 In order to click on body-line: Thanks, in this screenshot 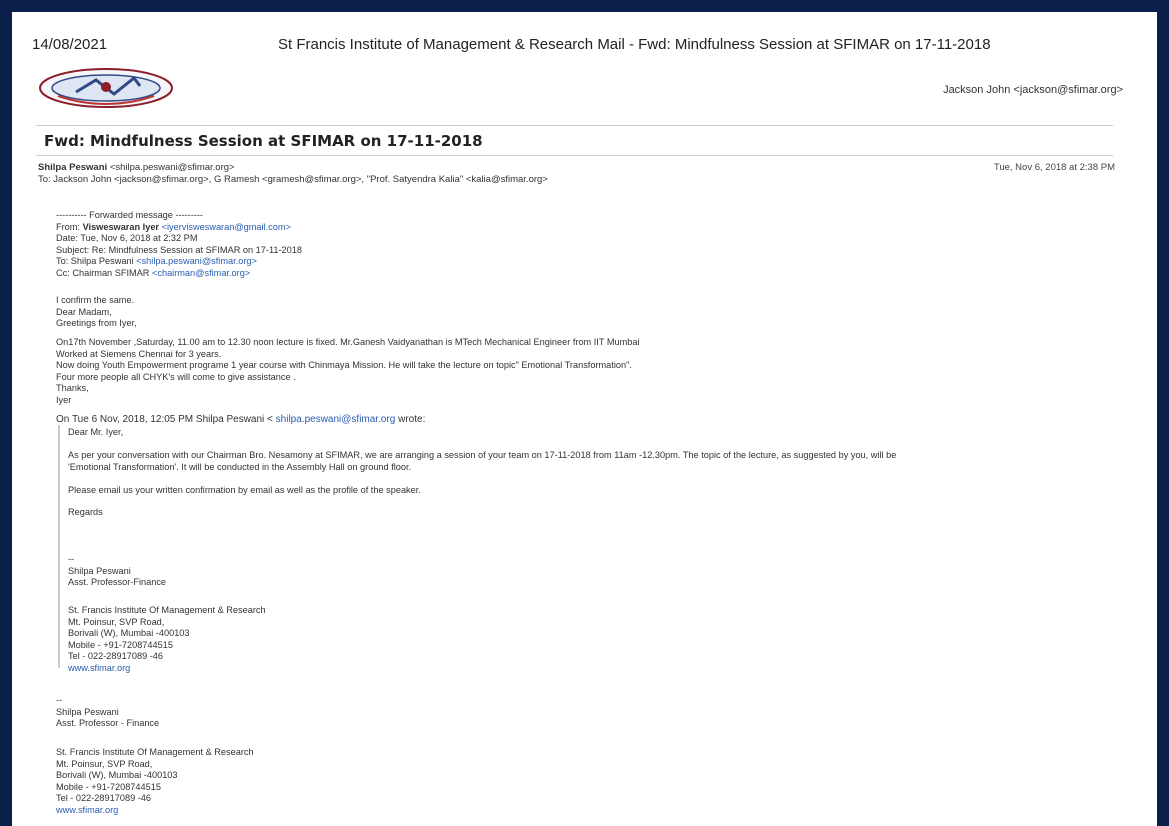, I will do `click(72, 388)`.